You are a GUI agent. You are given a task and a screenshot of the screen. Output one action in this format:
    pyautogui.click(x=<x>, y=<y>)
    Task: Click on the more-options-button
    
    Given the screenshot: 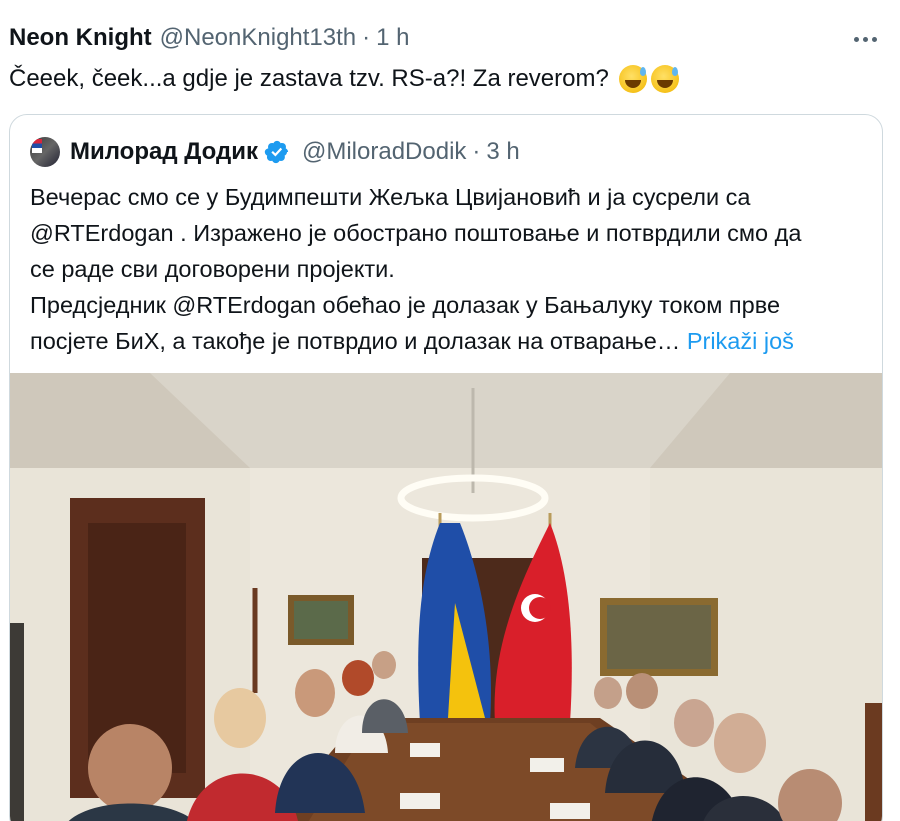 What is the action you would take?
    pyautogui.click(x=865, y=39)
    